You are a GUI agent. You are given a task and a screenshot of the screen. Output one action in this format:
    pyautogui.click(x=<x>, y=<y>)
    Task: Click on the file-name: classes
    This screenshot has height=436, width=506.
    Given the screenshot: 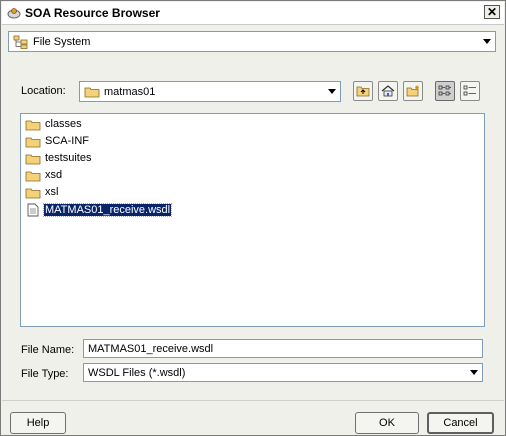 What is the action you would take?
    pyautogui.click(x=63, y=124)
    